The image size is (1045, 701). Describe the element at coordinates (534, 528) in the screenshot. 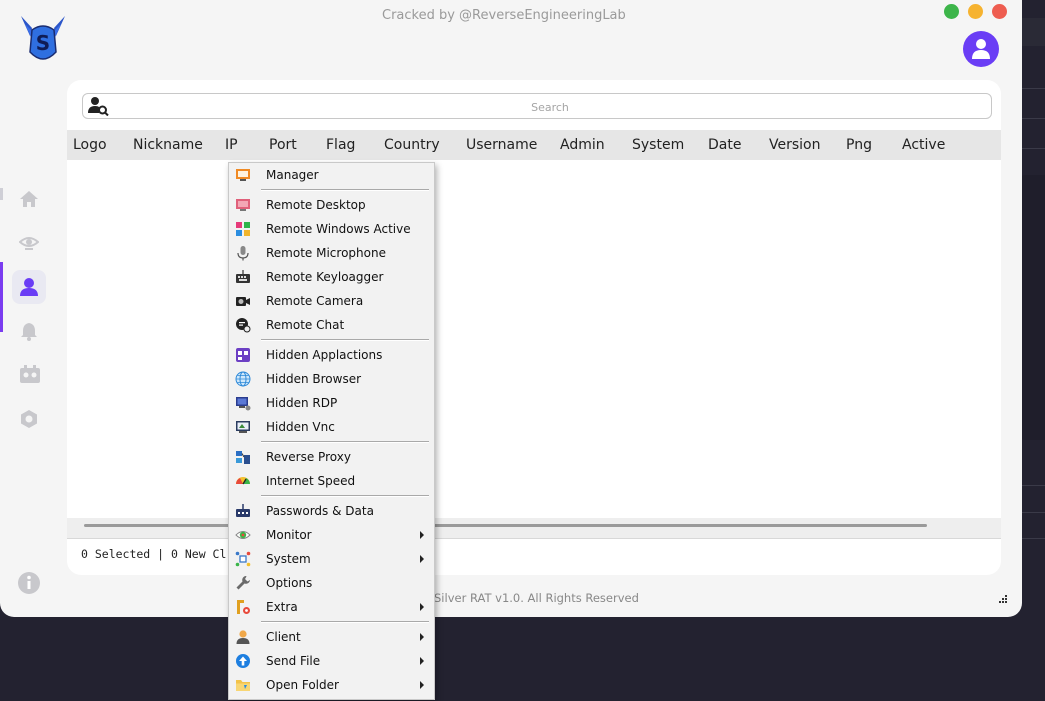

I see `horizontal-scrollbar` at that location.